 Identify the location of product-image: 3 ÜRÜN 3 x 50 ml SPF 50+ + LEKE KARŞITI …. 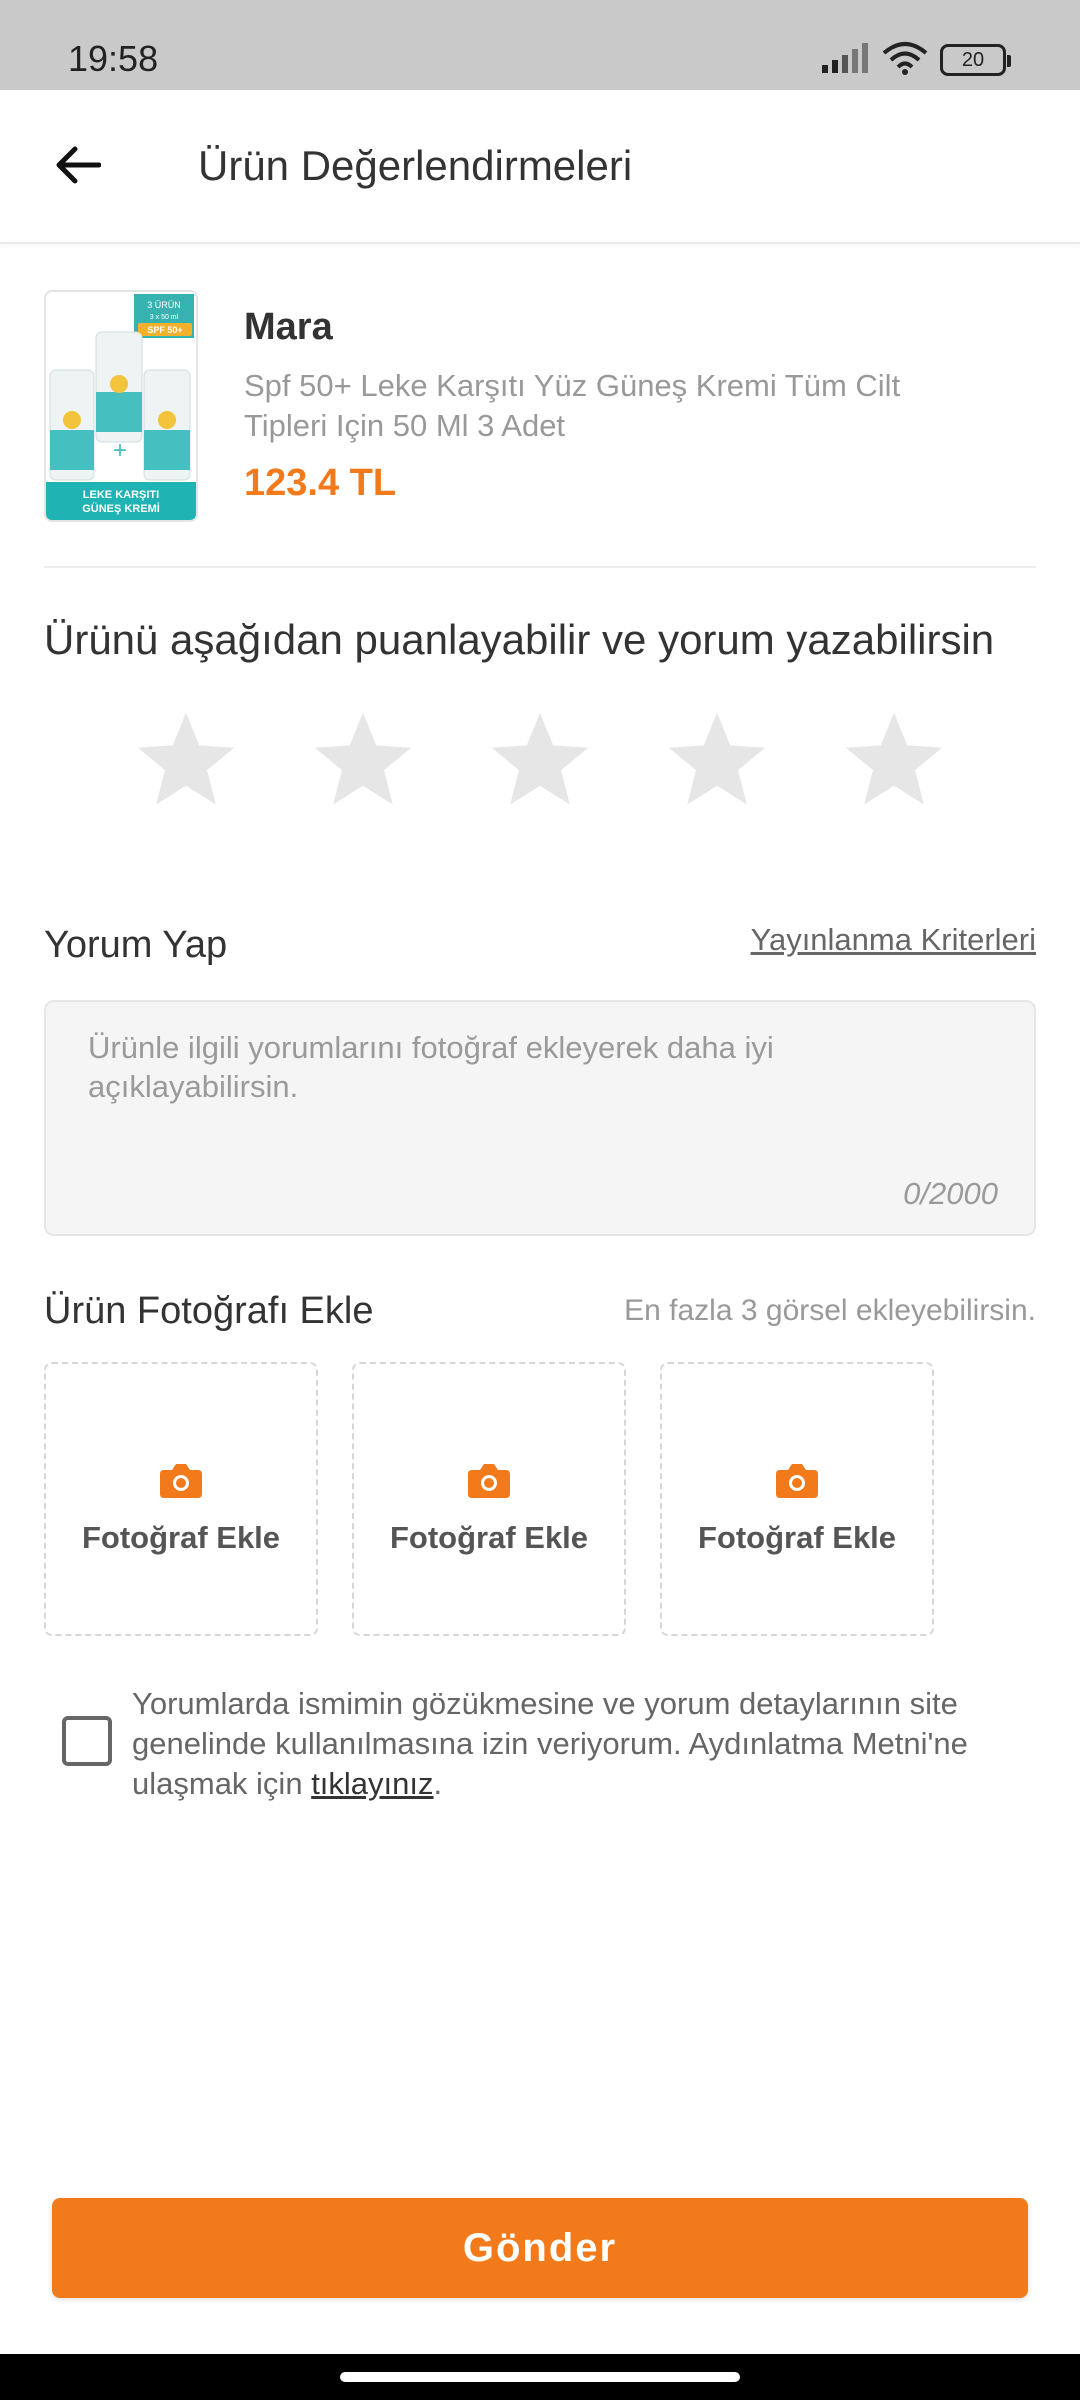
(121, 406).